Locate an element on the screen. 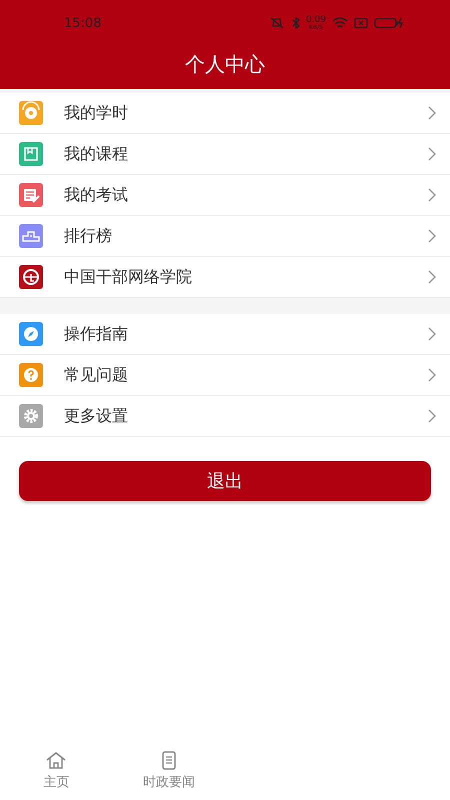 The image size is (450, 800). menu-item: 排行榜 is located at coordinates (225, 236).